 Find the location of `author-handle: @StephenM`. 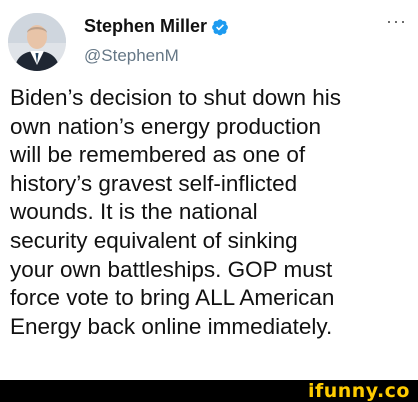

author-handle: @StephenM is located at coordinates (131, 56).